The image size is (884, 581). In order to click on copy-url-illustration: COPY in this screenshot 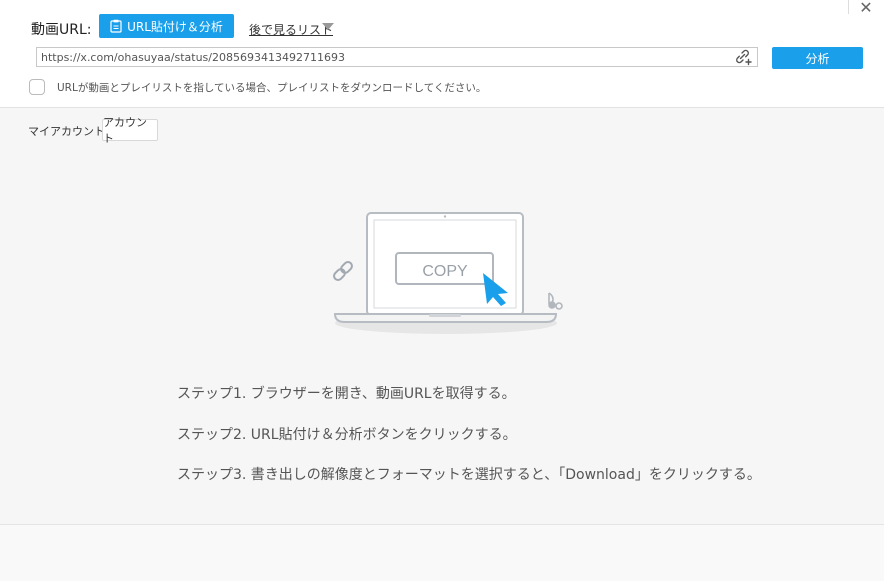, I will do `click(448, 273)`.